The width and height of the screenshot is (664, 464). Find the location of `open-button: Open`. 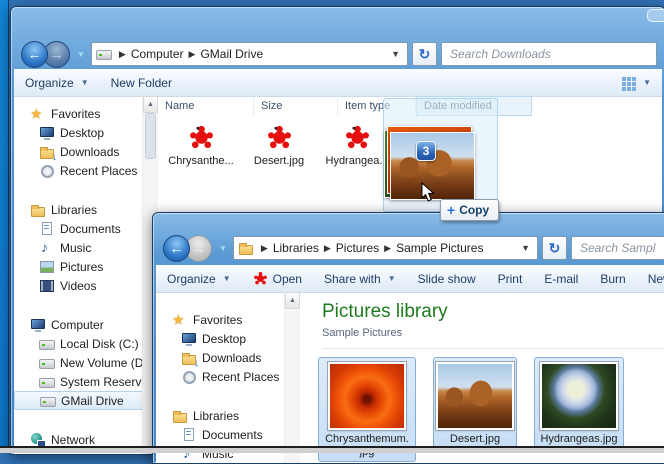

open-button: Open is located at coordinates (277, 278).